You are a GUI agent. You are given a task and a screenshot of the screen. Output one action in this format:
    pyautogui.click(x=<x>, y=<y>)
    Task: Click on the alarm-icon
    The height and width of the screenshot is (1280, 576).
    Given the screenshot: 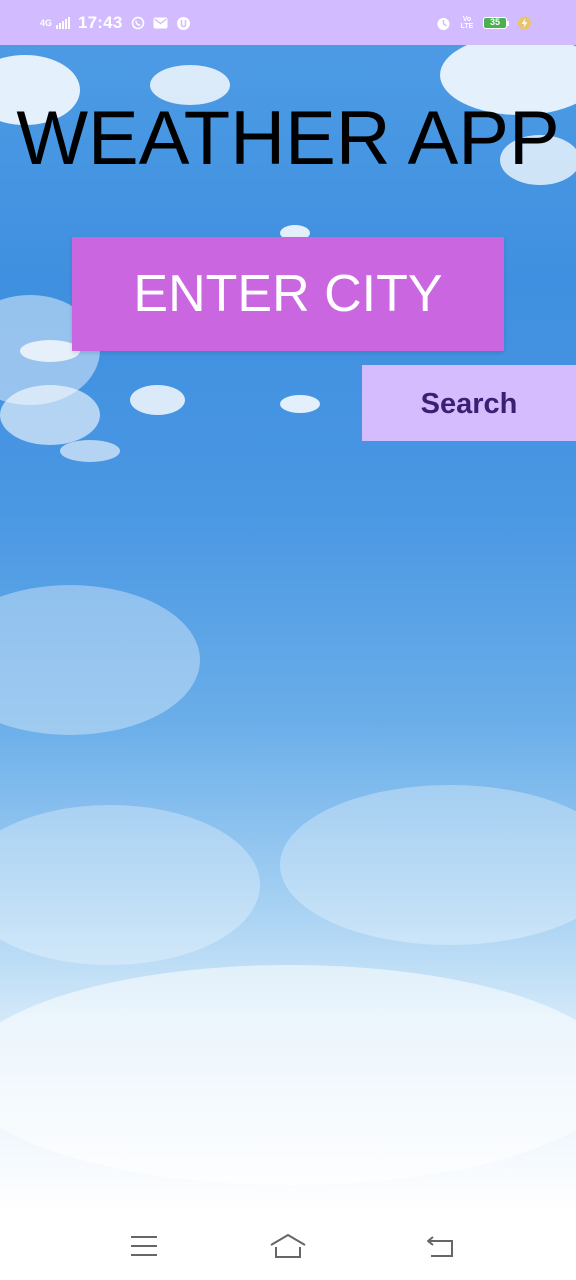 What is the action you would take?
    pyautogui.click(x=443, y=23)
    